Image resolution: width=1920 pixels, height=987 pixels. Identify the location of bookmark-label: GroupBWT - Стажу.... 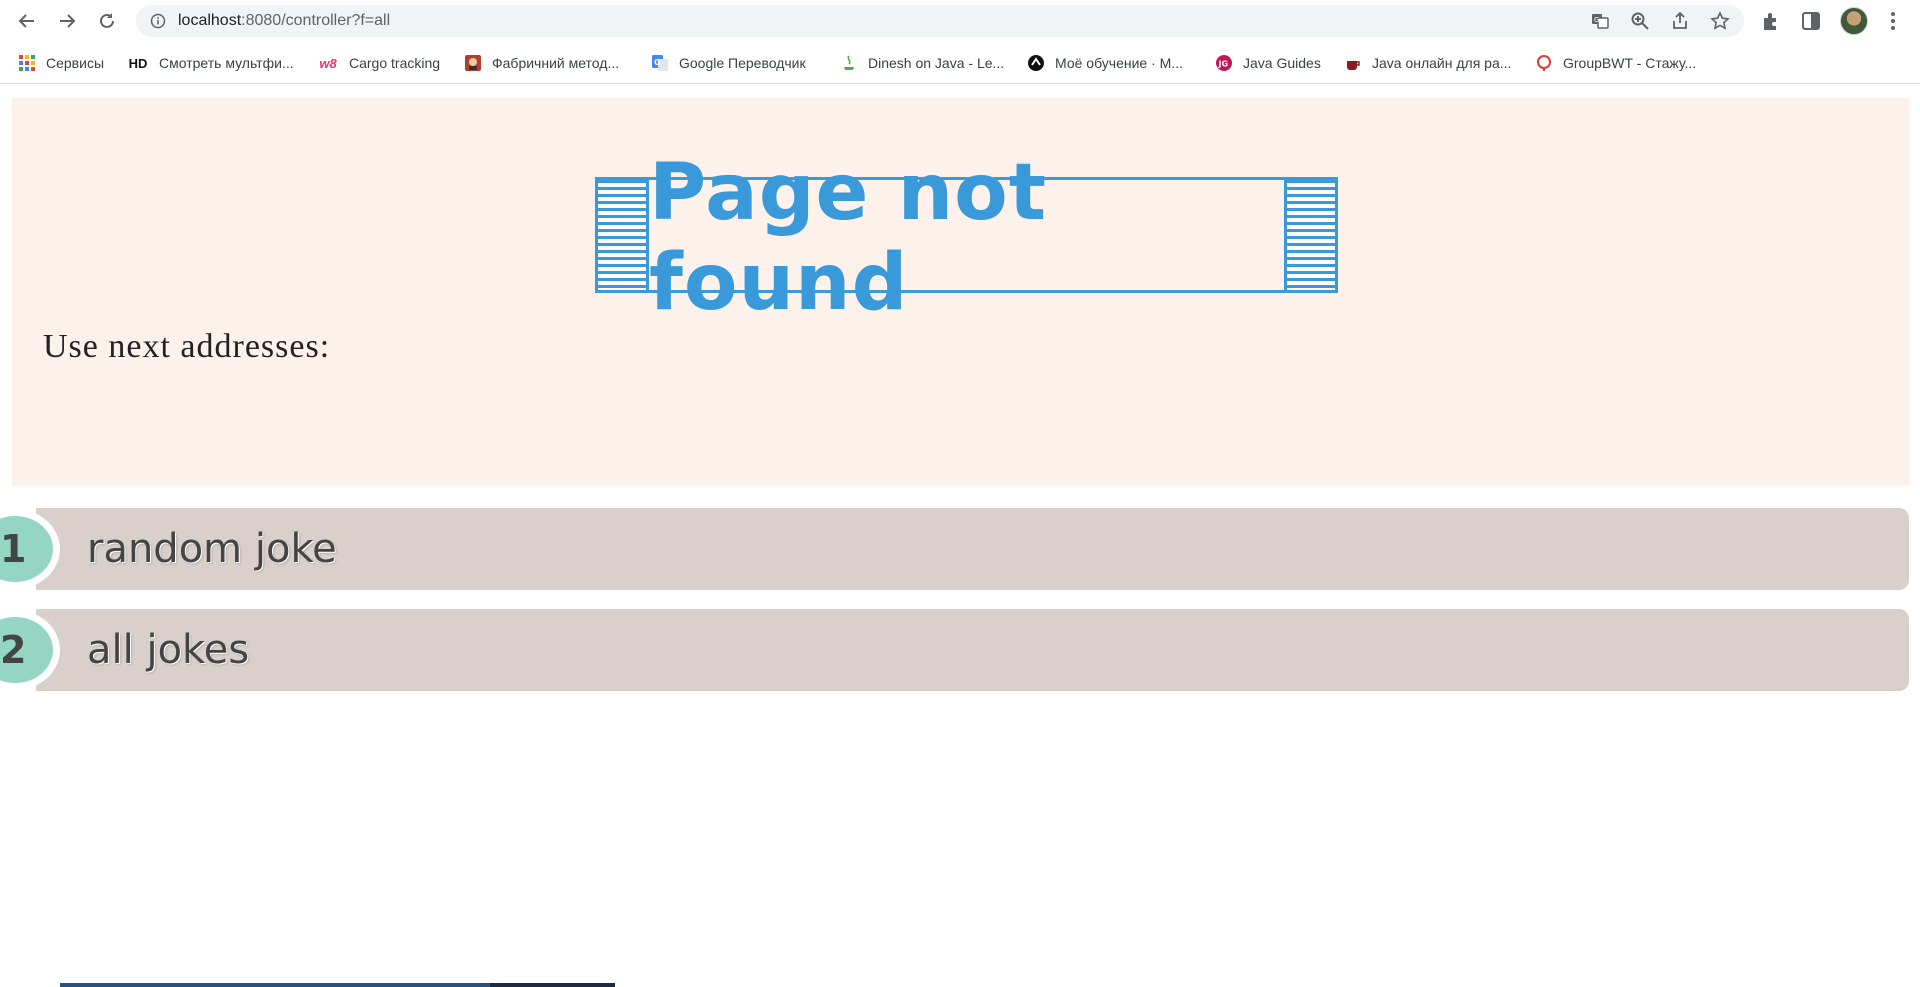
(1630, 63).